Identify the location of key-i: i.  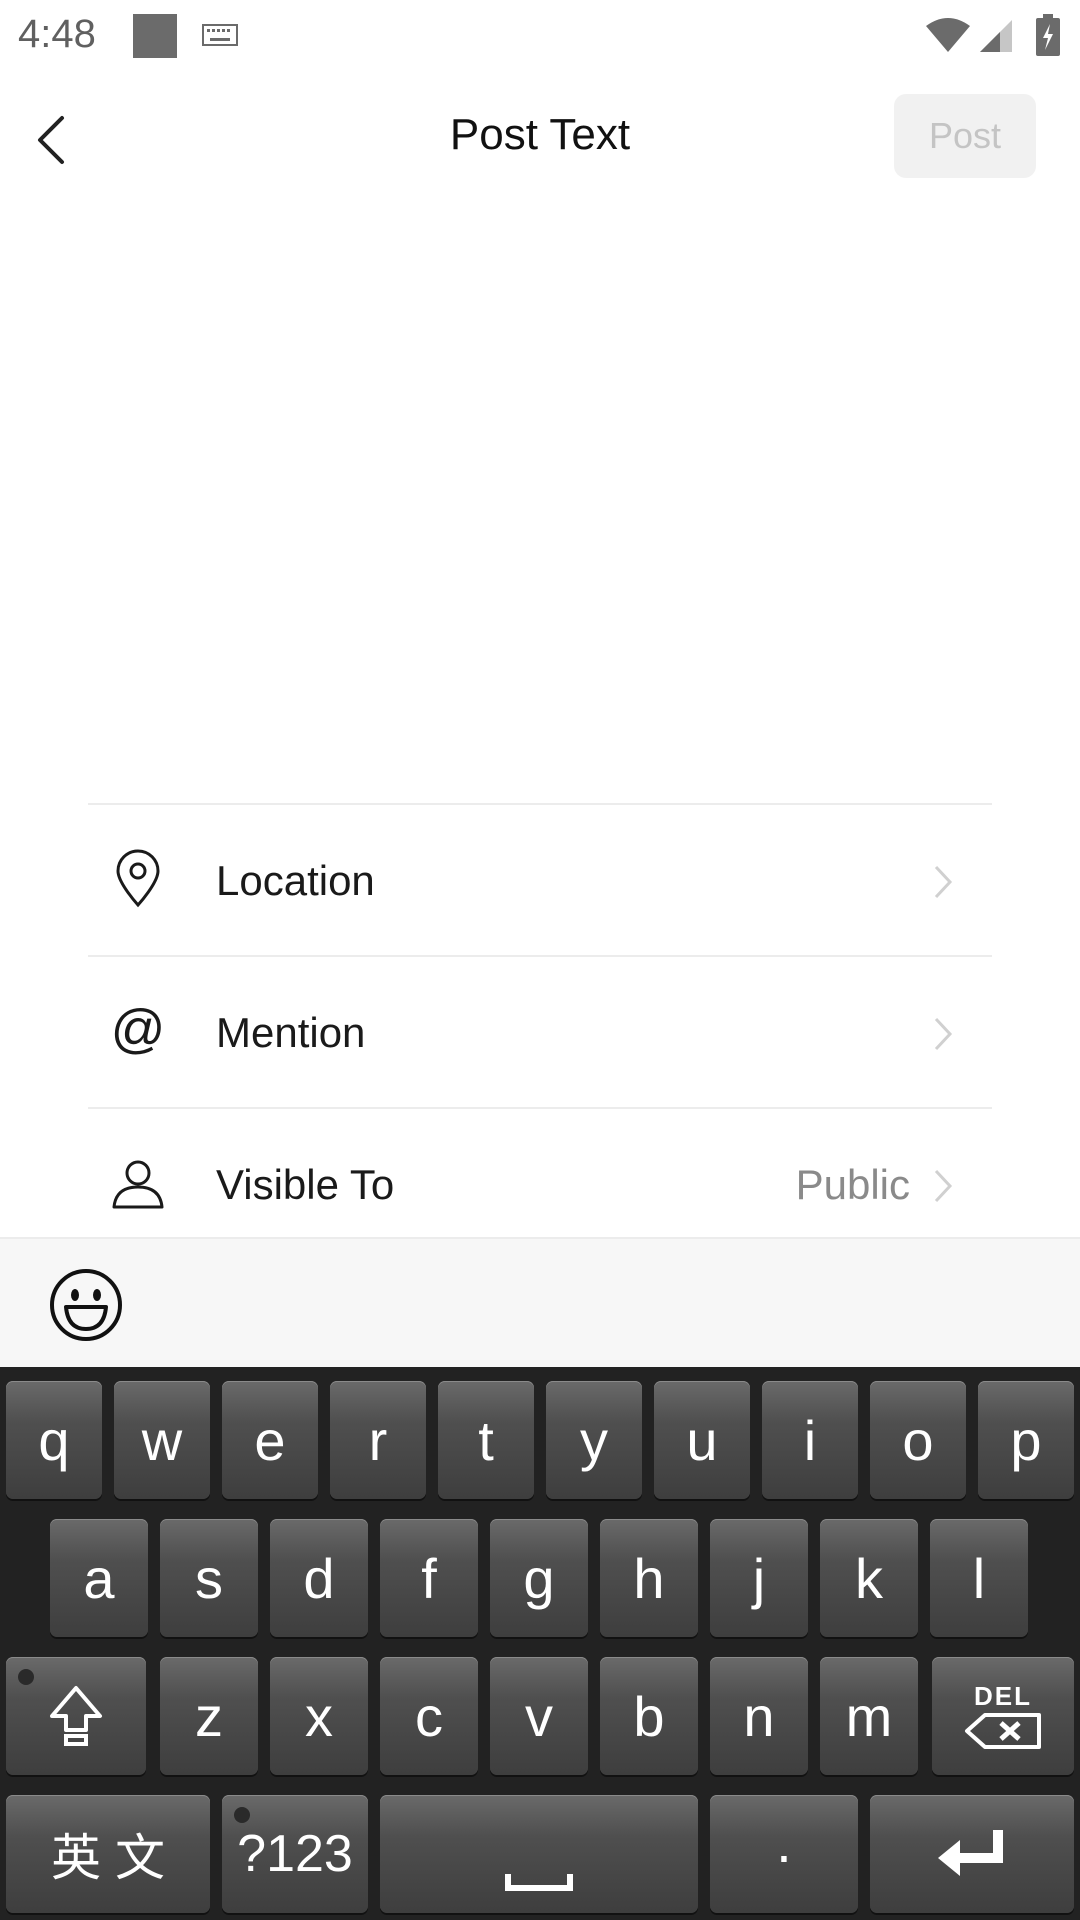
(810, 1440).